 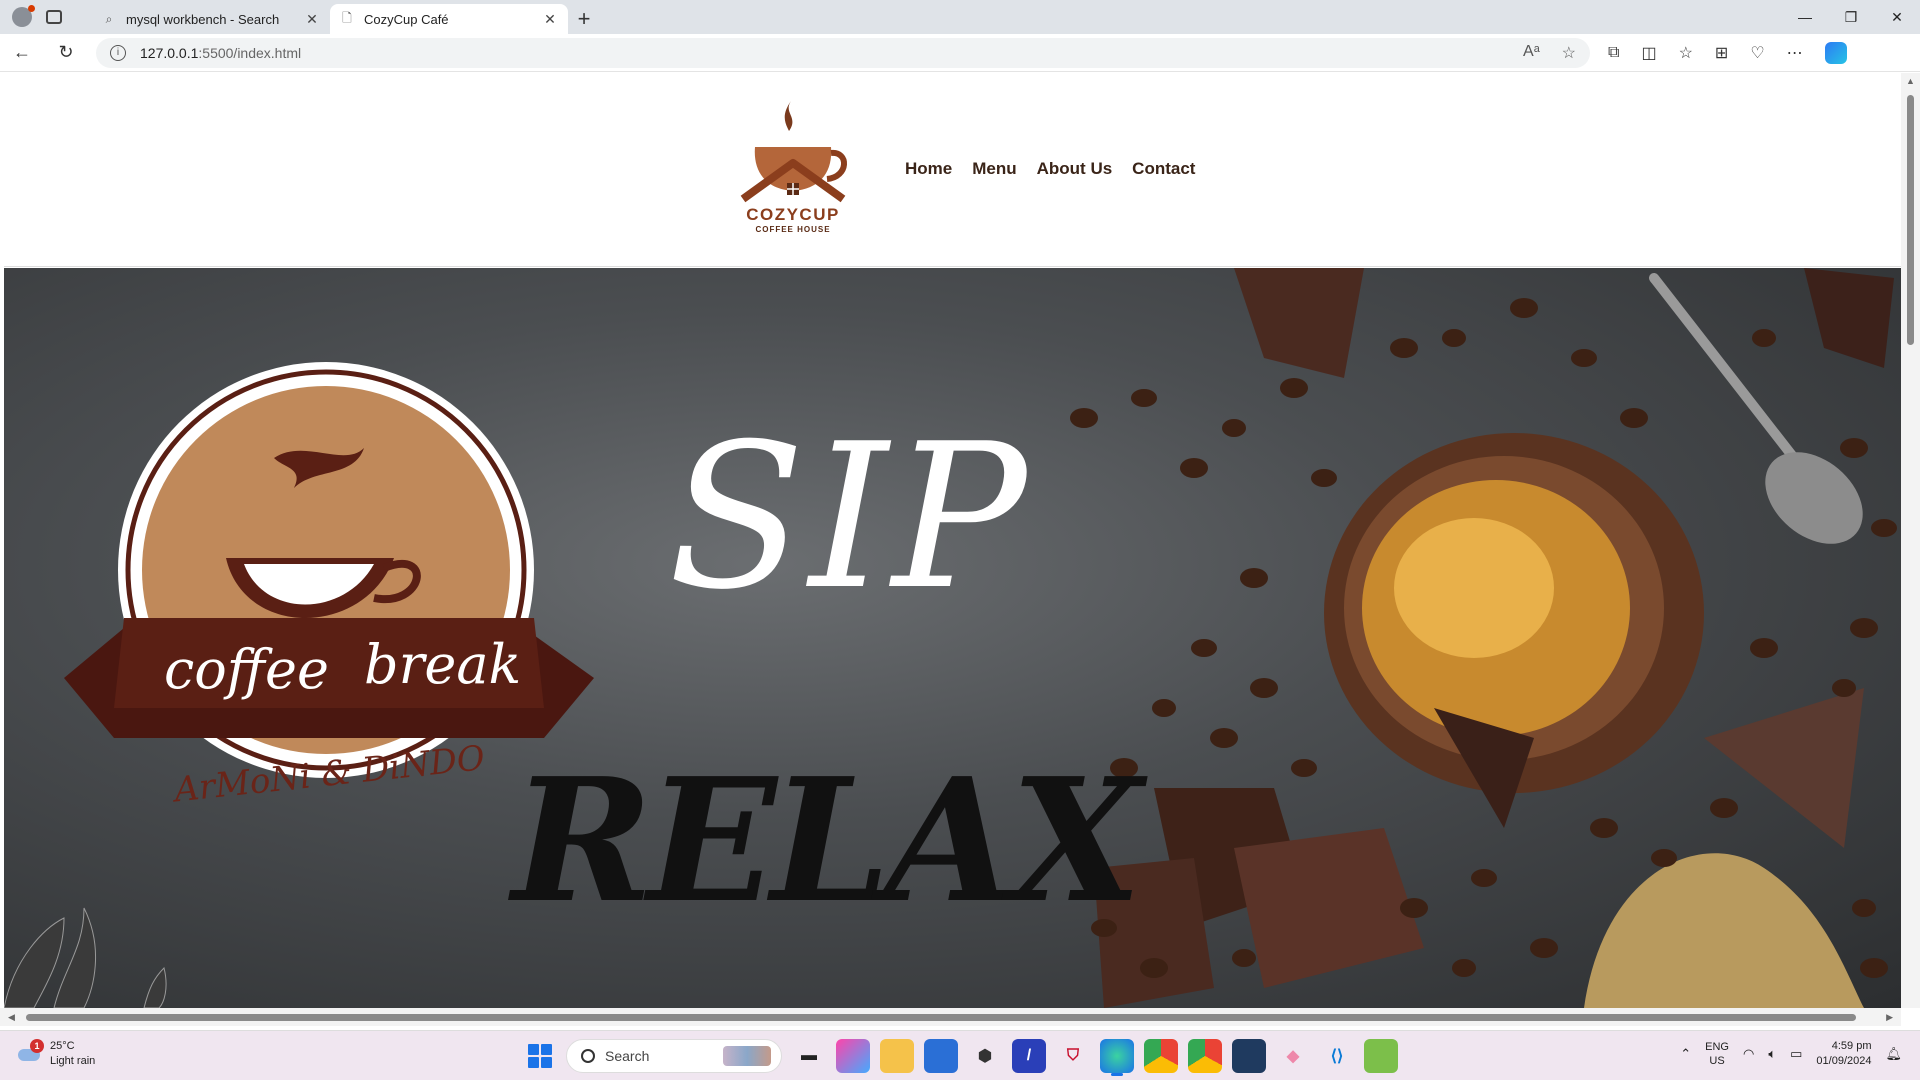 I want to click on minimize-icon: —, so click(x=1805, y=17).